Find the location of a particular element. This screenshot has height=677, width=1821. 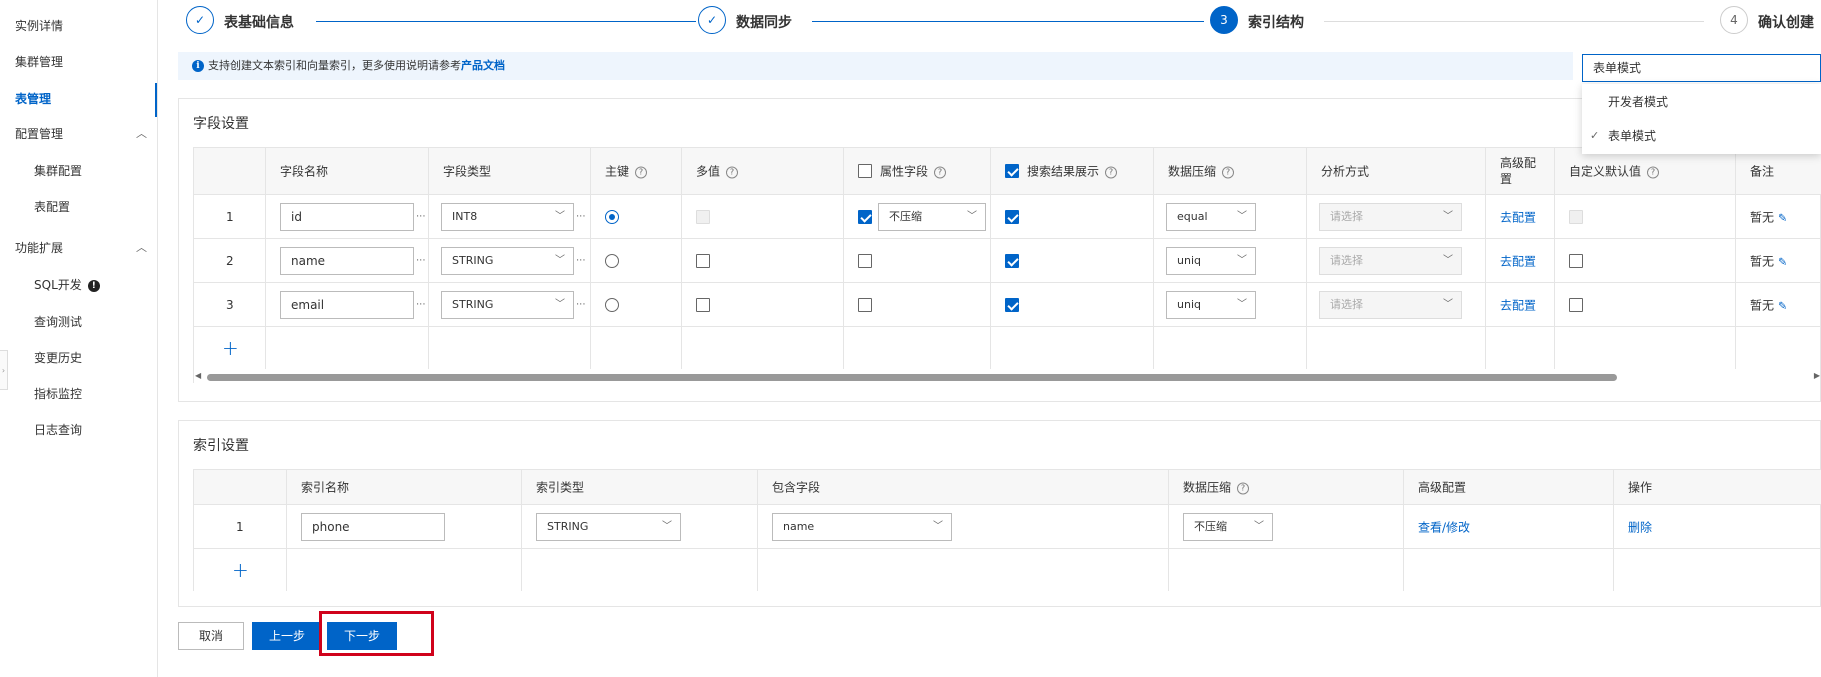

sidebar-item-table-management: 表管理 is located at coordinates (33, 99).